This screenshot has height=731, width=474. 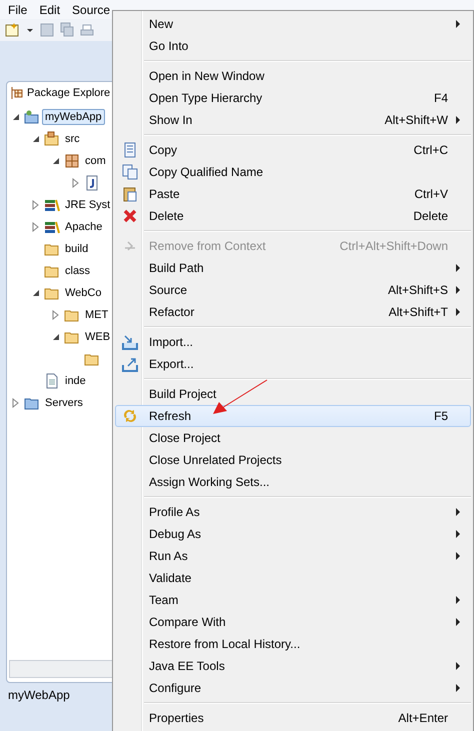 I want to click on file-icon, so click(x=52, y=381).